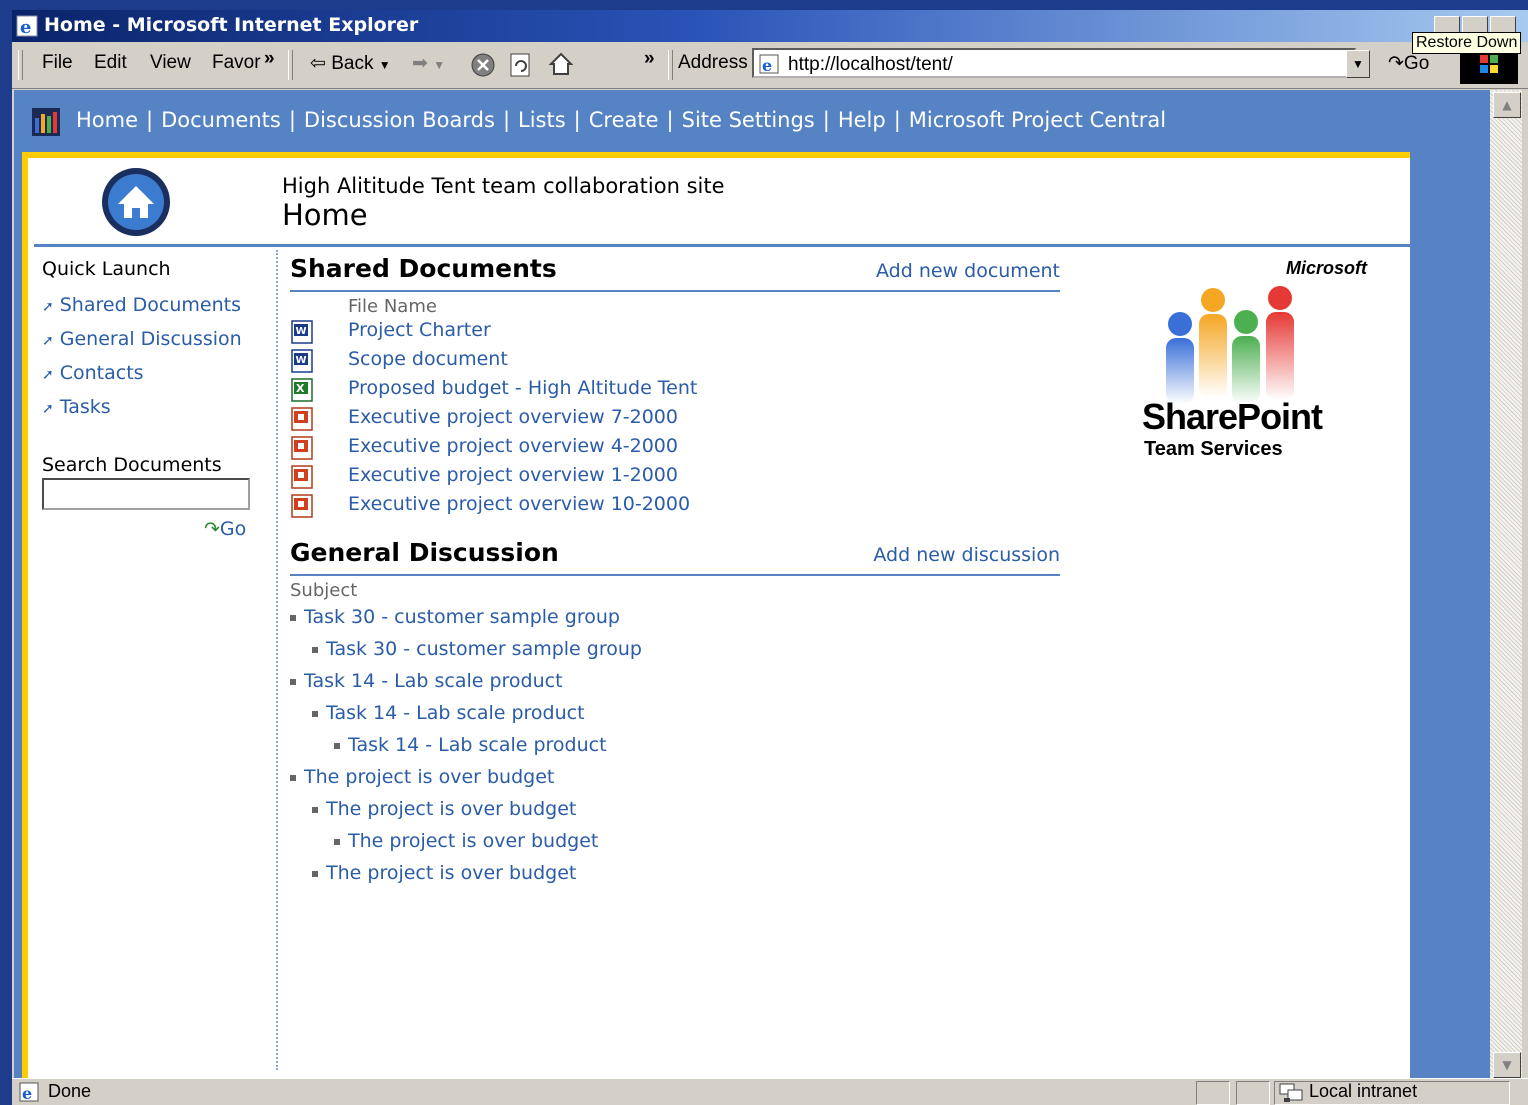 The height and width of the screenshot is (1105, 1528). What do you see at coordinates (513, 475) in the screenshot?
I see `document-link: Executive project overview 1-2000` at bounding box center [513, 475].